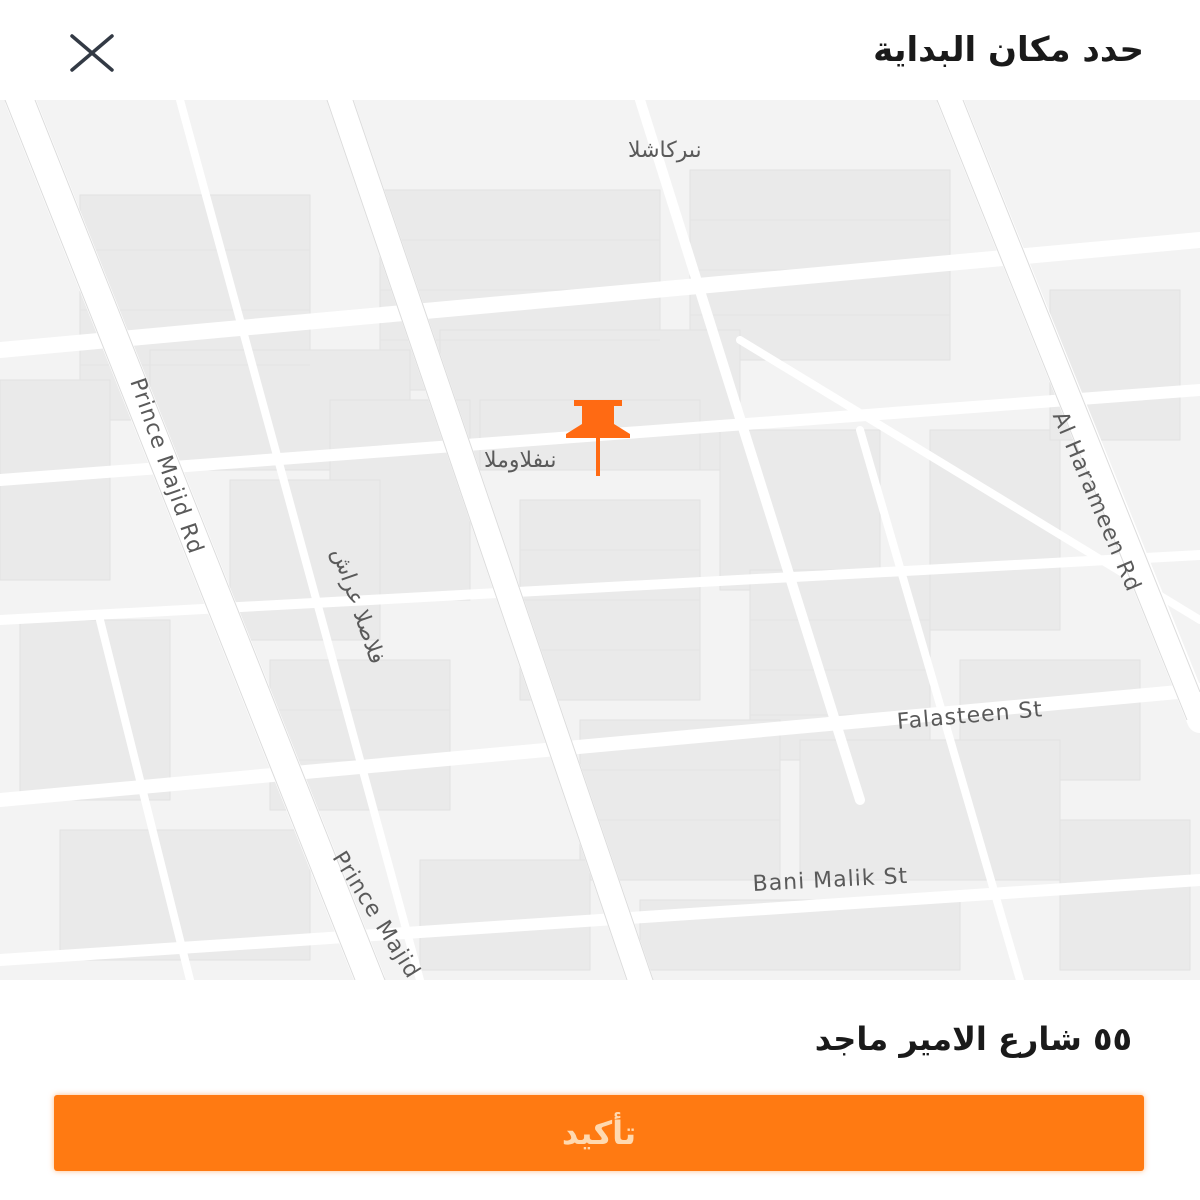 This screenshot has width=1200, height=1200. Describe the element at coordinates (600, 50) in the screenshot. I see `header: حدد مكان البداية` at that location.